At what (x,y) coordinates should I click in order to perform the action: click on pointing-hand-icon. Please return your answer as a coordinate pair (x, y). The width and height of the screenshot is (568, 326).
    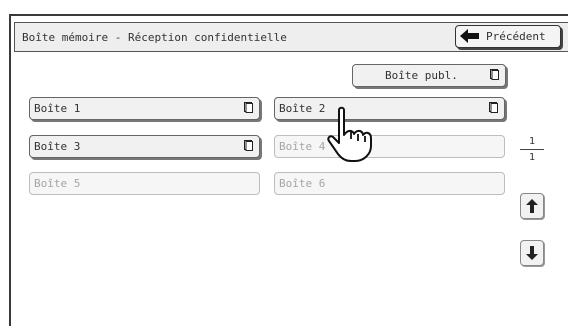
    Looking at the image, I should click on (349, 134).